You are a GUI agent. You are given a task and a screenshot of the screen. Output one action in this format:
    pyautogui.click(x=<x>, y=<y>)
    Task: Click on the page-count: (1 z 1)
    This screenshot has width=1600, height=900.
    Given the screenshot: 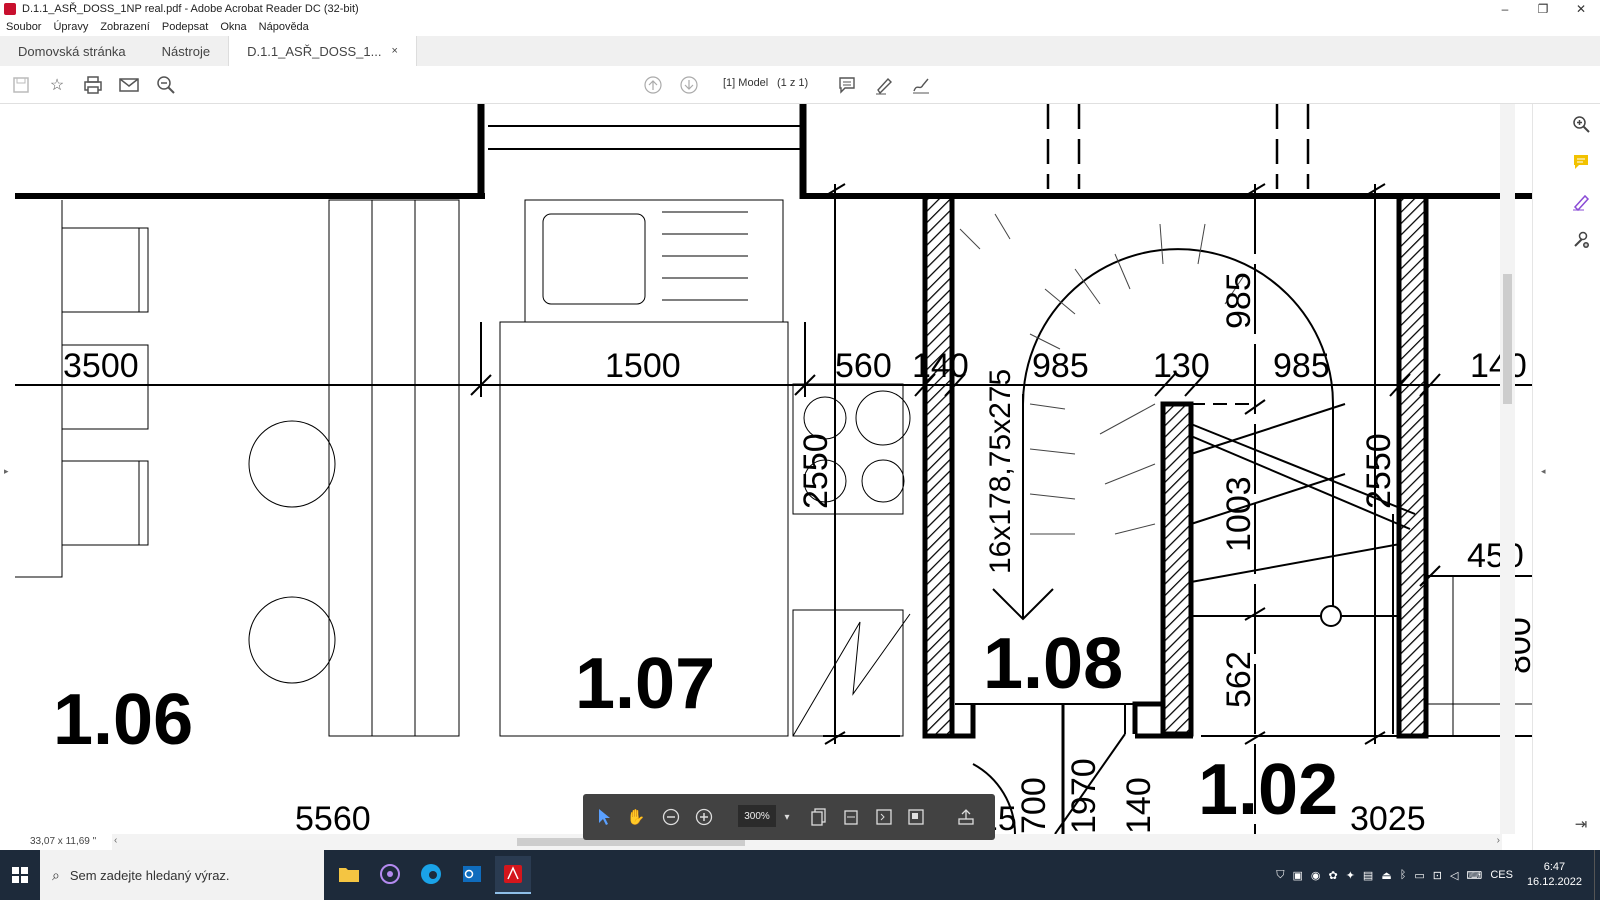 What is the action you would take?
    pyautogui.click(x=793, y=83)
    